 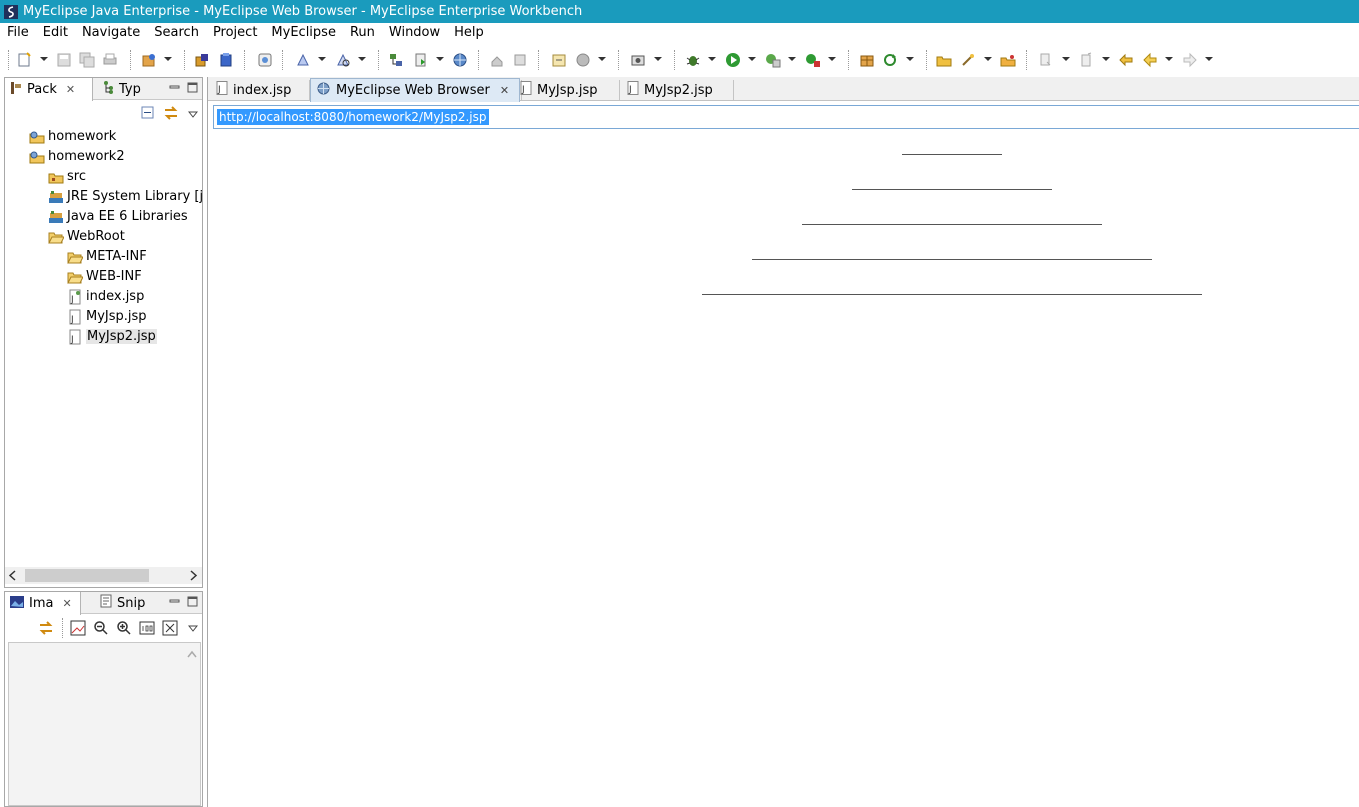 I want to click on tree-item-myjsp2-jsp: J MyJsp2.jsp, so click(x=112, y=336).